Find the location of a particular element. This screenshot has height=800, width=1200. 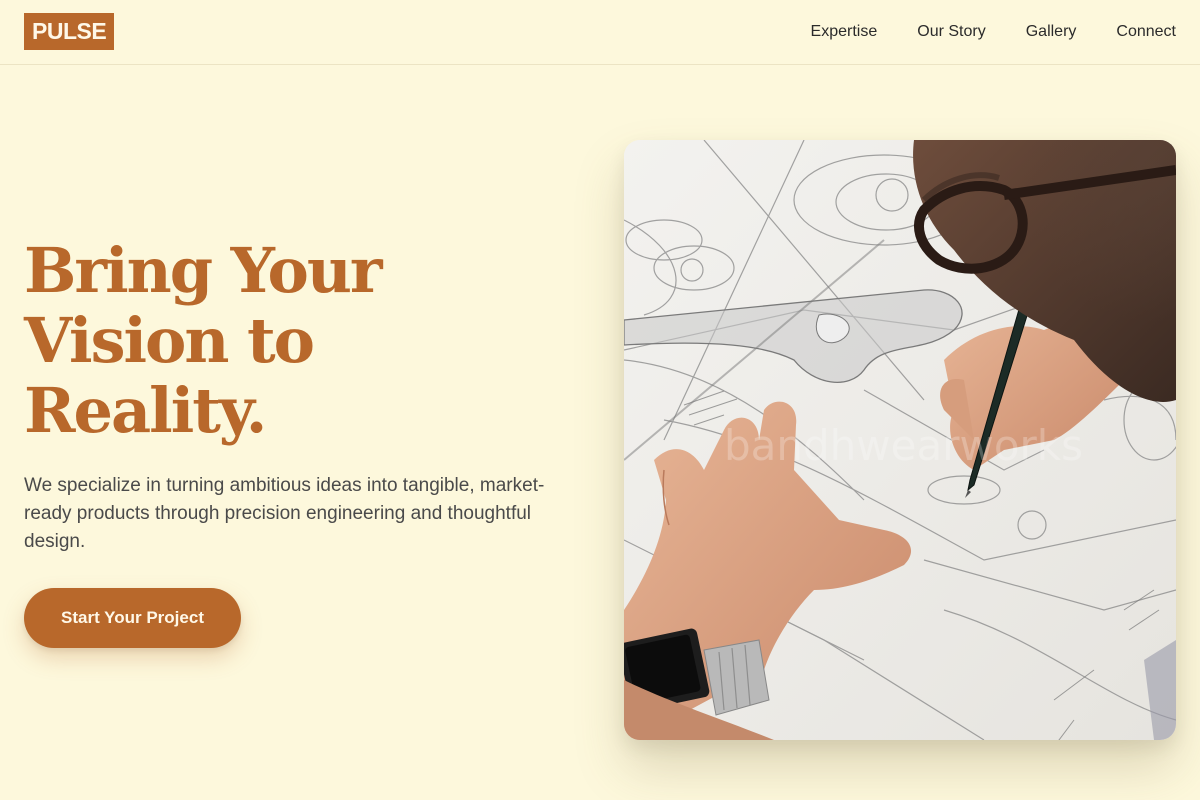

main-nav: Expertise Our Story Gallery Connect is located at coordinates (993, 32).